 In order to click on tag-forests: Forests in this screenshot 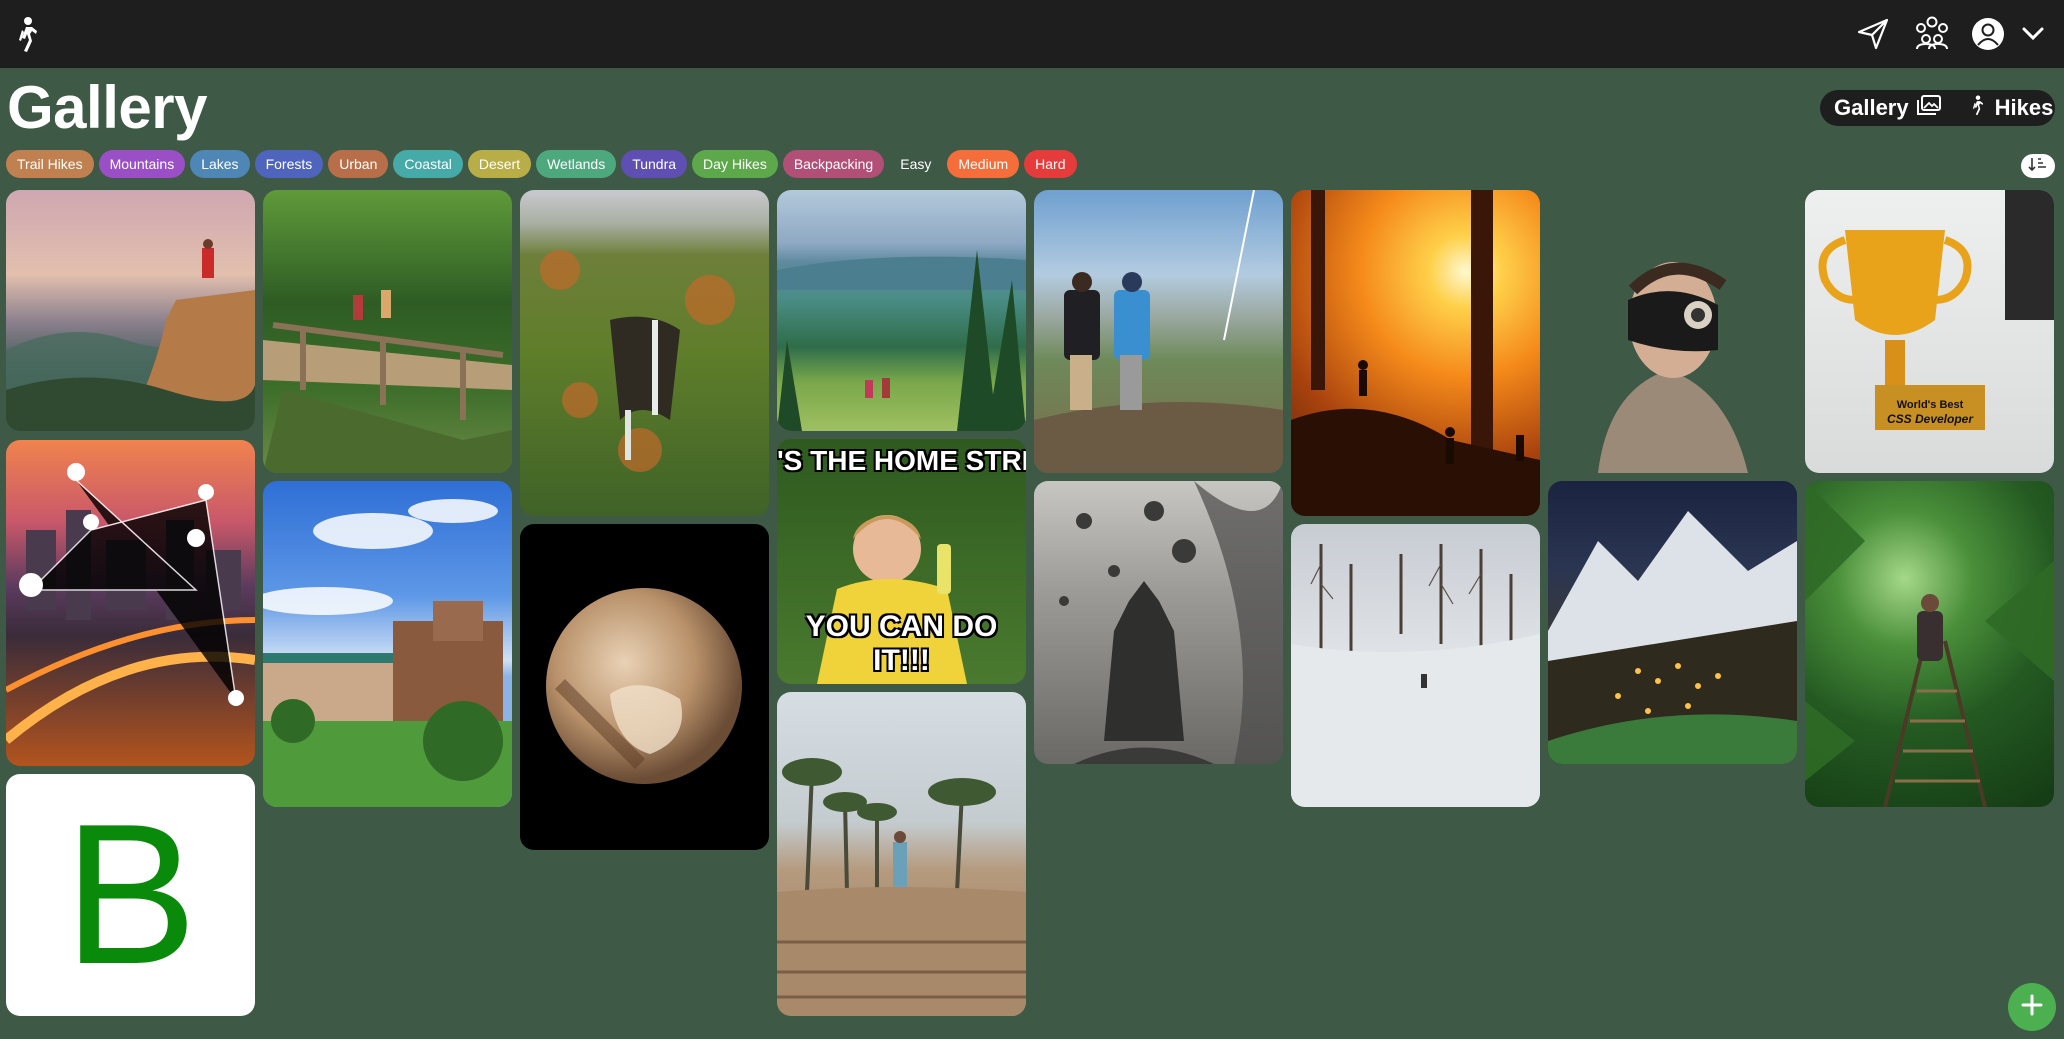, I will do `click(289, 164)`.